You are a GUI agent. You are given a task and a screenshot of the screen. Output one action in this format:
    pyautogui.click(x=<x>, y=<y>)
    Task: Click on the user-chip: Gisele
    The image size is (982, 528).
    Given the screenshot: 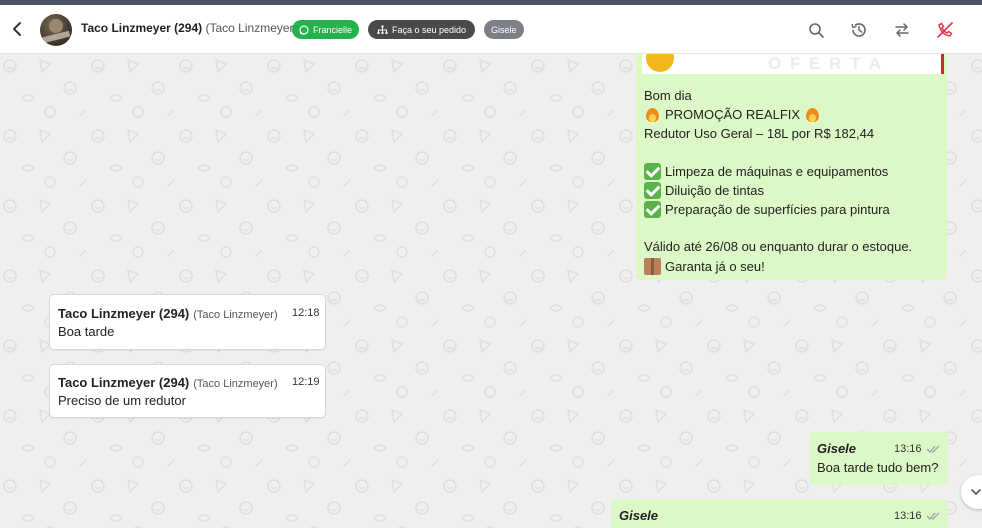 What is the action you would take?
    pyautogui.click(x=504, y=29)
    